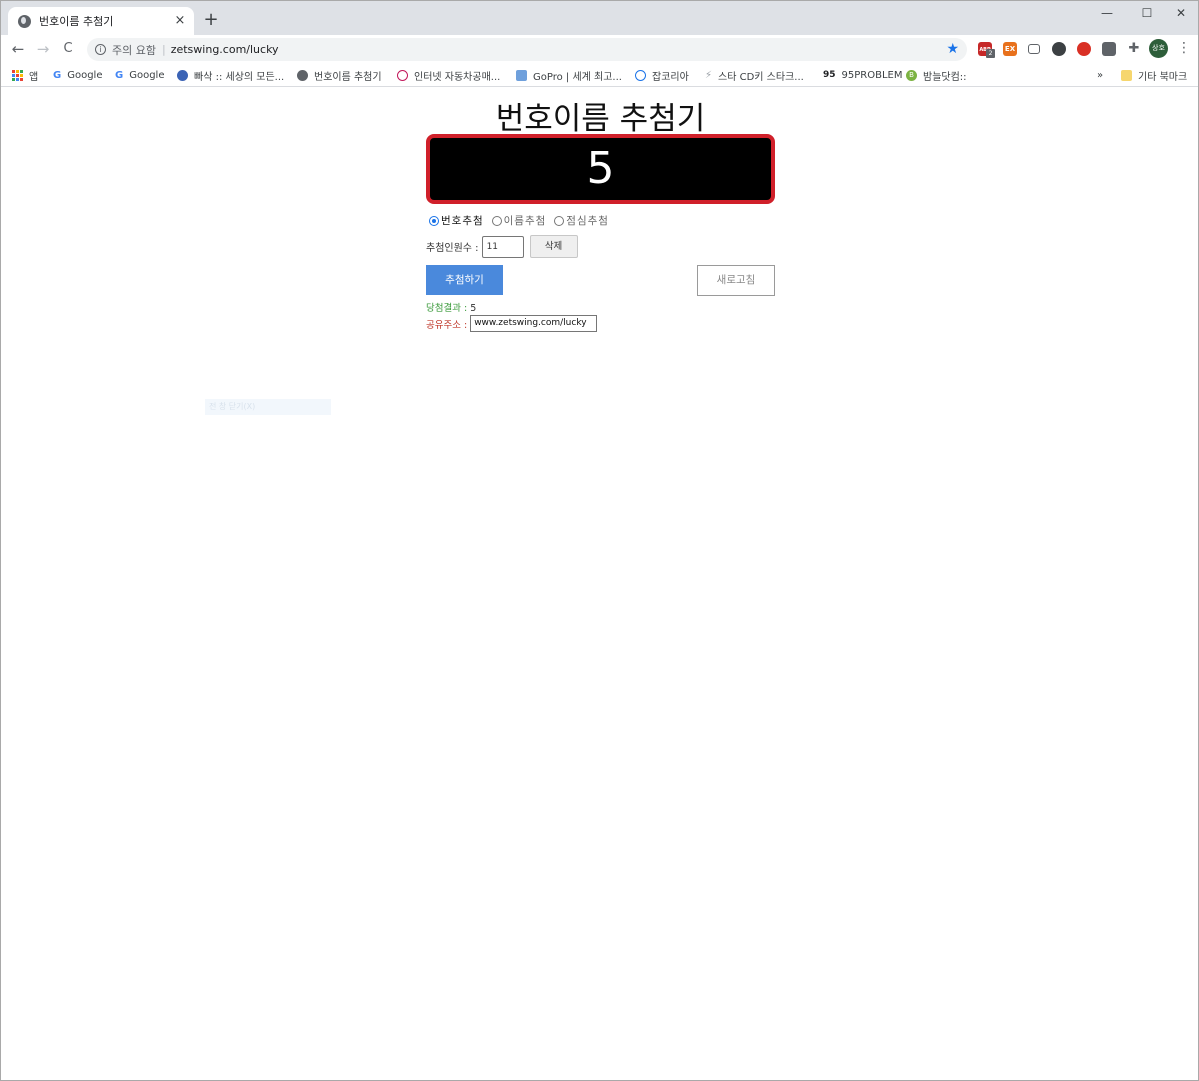 This screenshot has width=1199, height=1081. I want to click on plus-icon: +, so click(211, 20).